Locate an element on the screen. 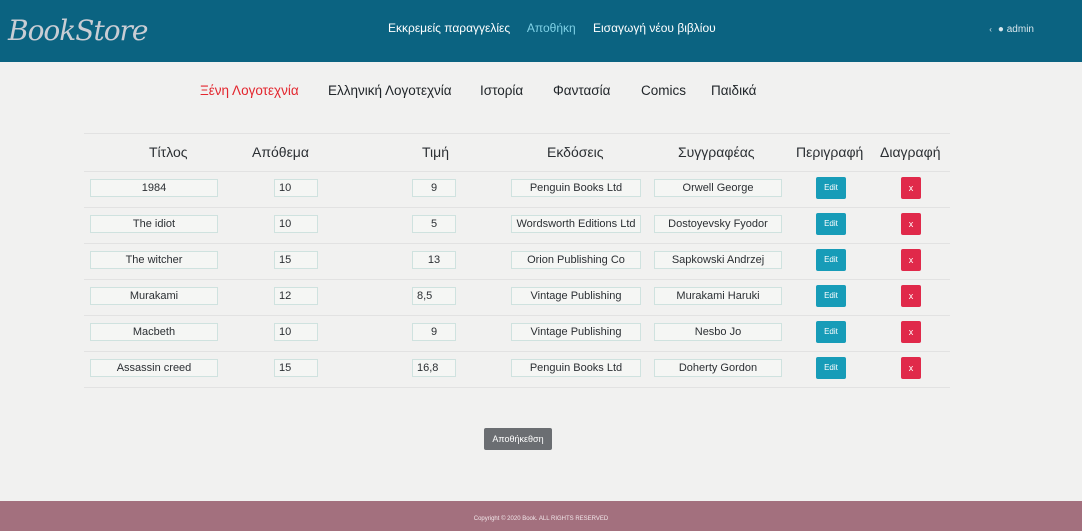 The height and width of the screenshot is (531, 1082). publisher-input: Wordsworth Editions Ltd is located at coordinates (576, 224).